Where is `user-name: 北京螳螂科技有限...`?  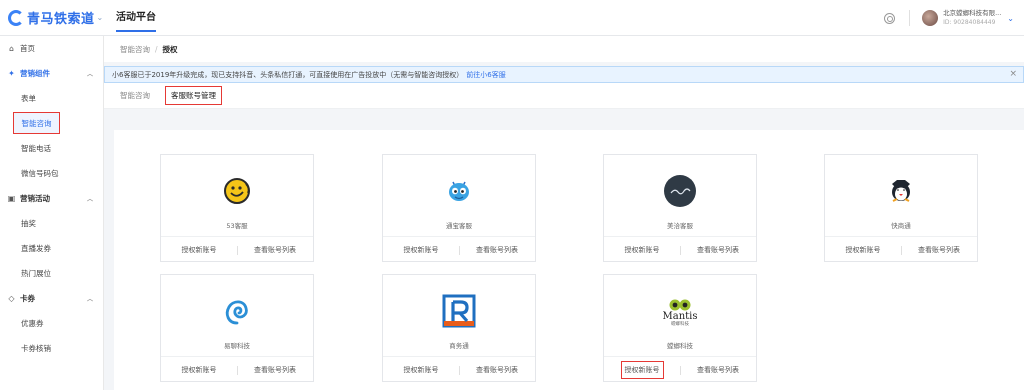
user-name: 北京螳螂科技有限... is located at coordinates (972, 13).